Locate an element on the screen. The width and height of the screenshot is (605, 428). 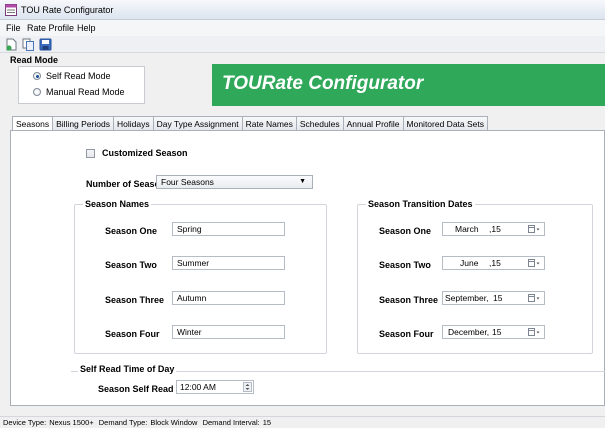
tab-billing-periods: Billing Periods is located at coordinates (83, 123).